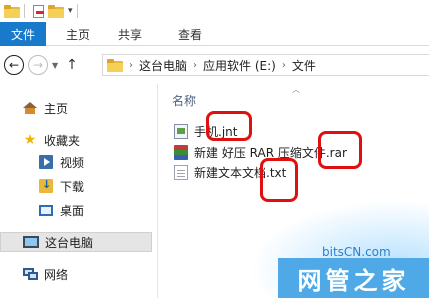  What do you see at coordinates (296, 89) in the screenshot?
I see `sort-ascending-icon: ︿` at bounding box center [296, 89].